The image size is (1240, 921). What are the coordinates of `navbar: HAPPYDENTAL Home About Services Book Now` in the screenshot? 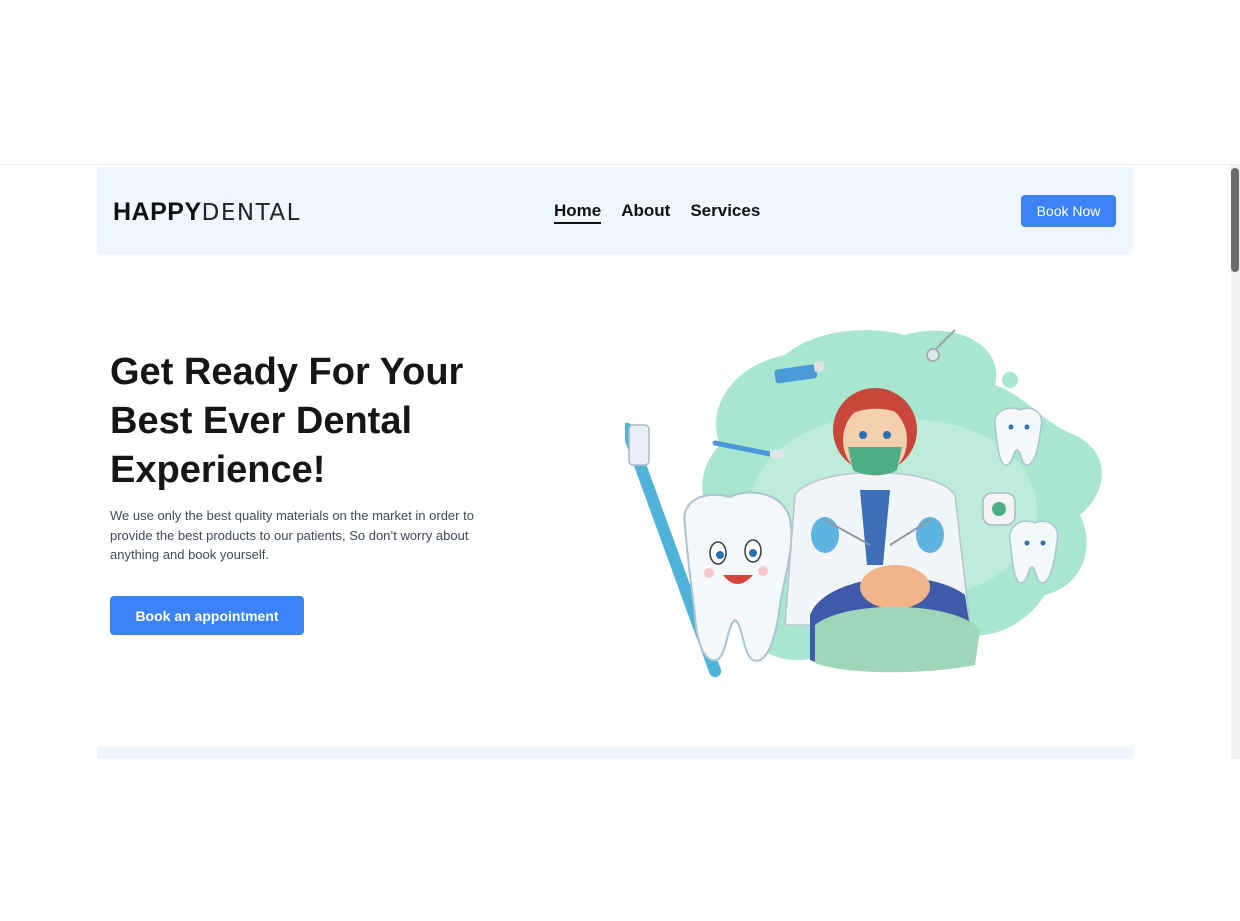 It's located at (615, 211).